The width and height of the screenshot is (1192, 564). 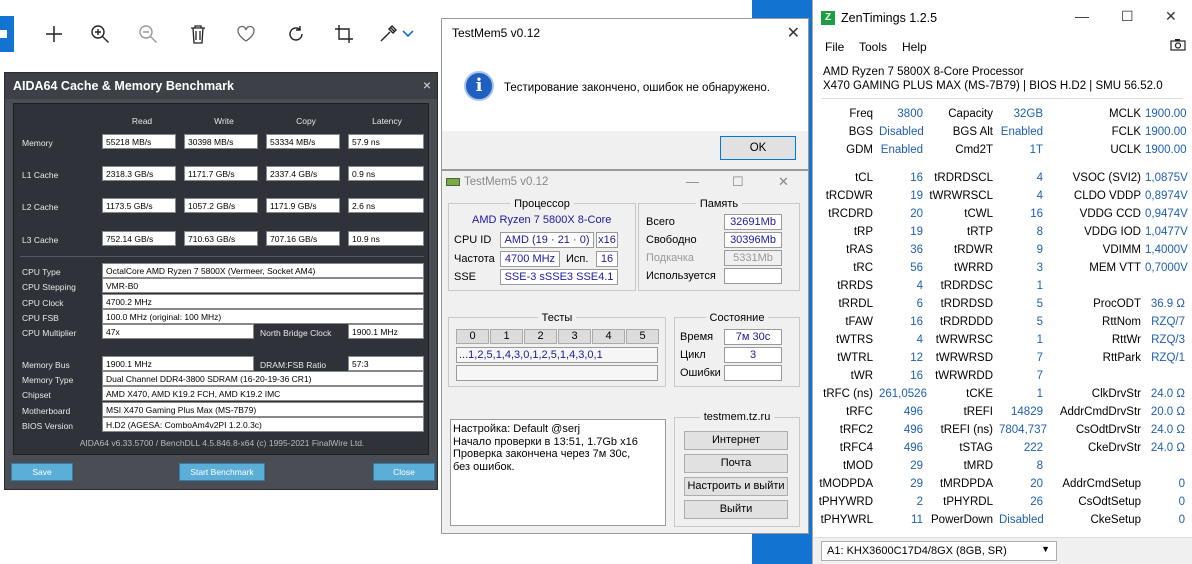 I want to click on timing-label: tWRRD, so click(x=973, y=268).